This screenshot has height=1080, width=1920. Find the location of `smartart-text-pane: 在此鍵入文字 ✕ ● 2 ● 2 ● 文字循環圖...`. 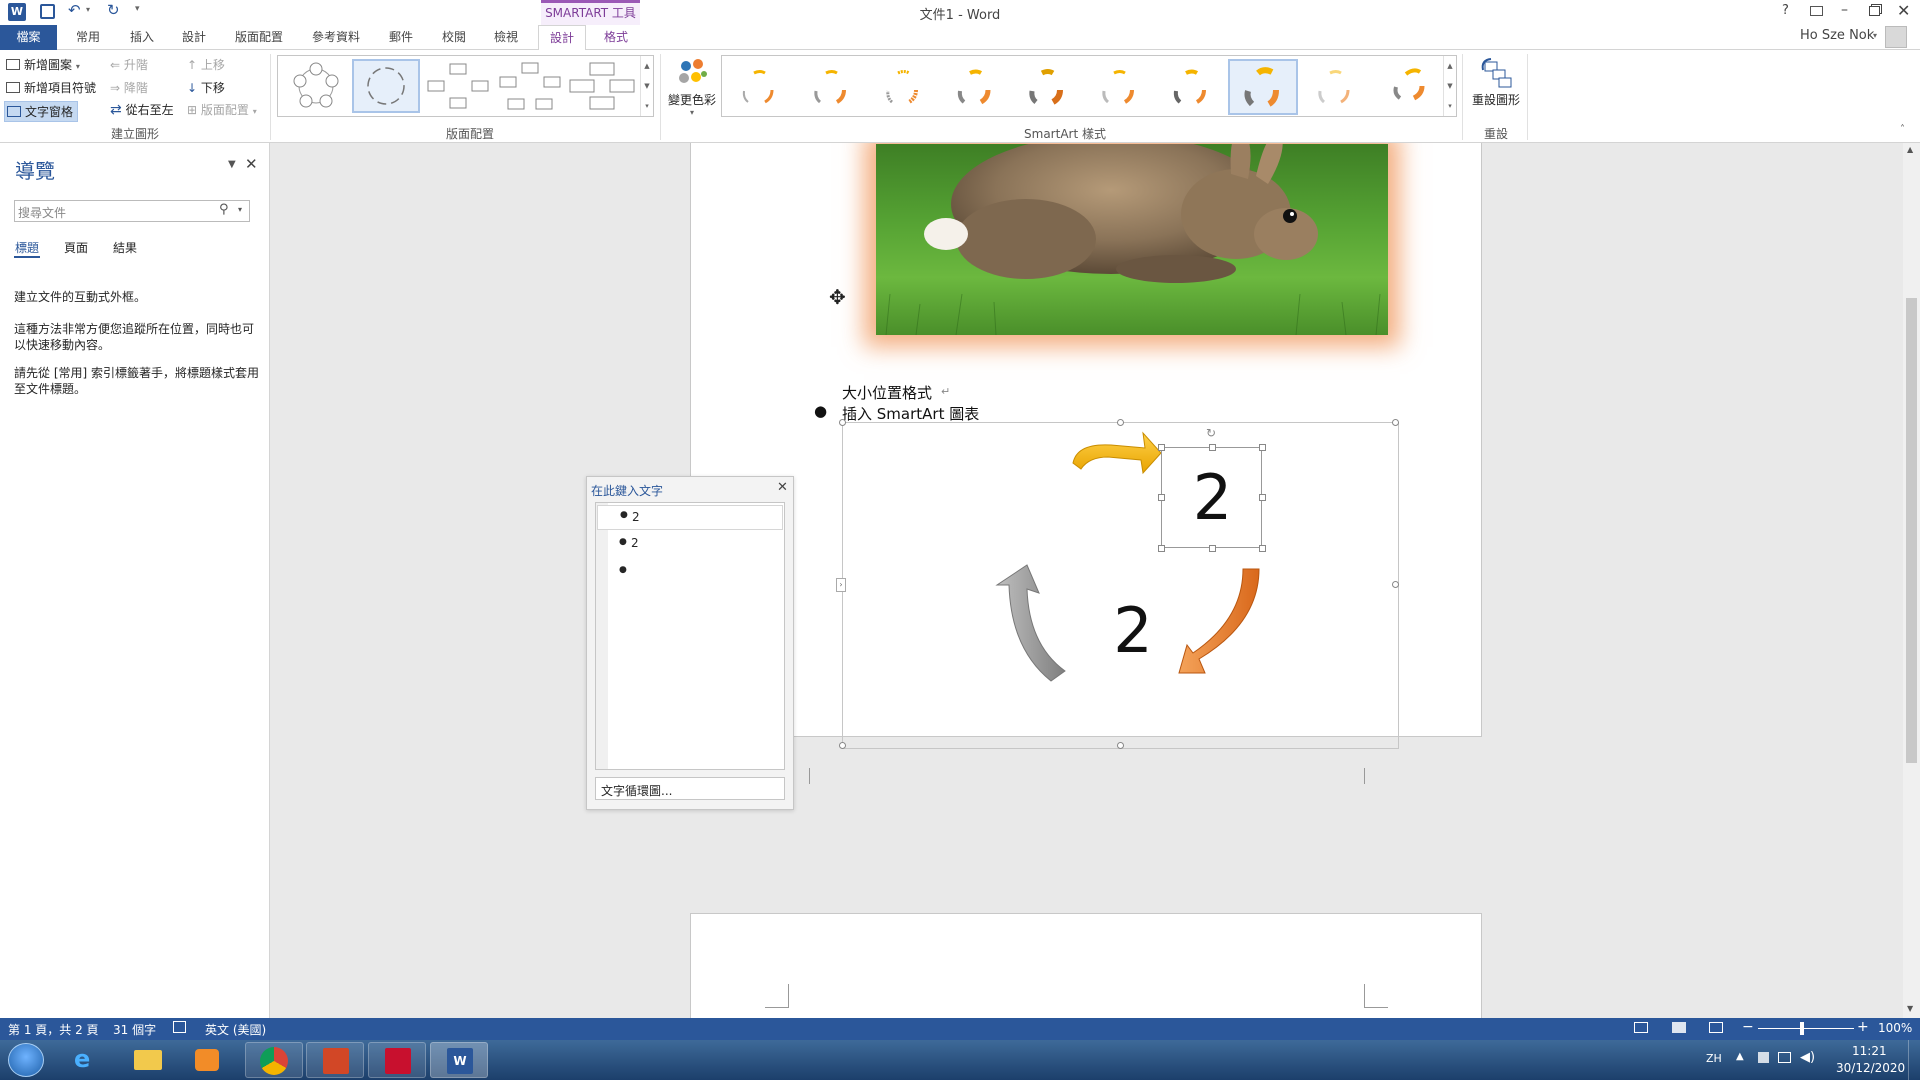

smartart-text-pane: 在此鍵入文字 ✕ ● 2 ● 2 ● 文字循環圖... is located at coordinates (690, 643).